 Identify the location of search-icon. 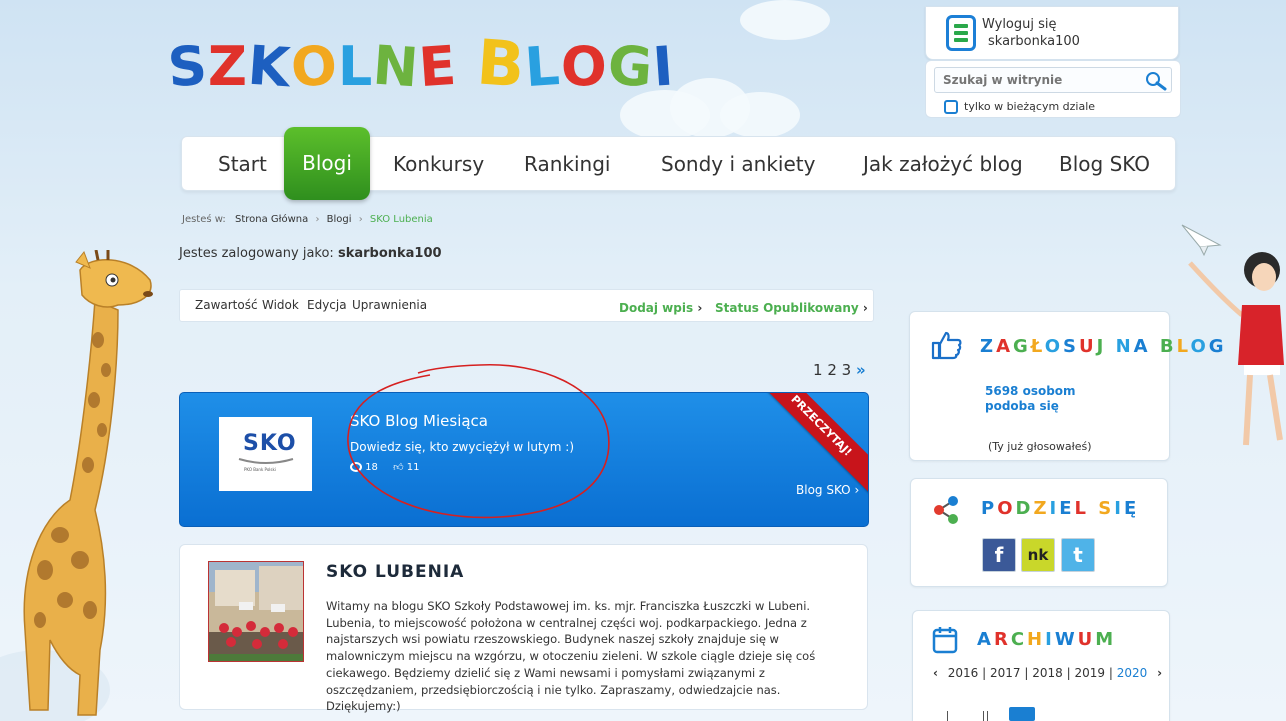
(1156, 81).